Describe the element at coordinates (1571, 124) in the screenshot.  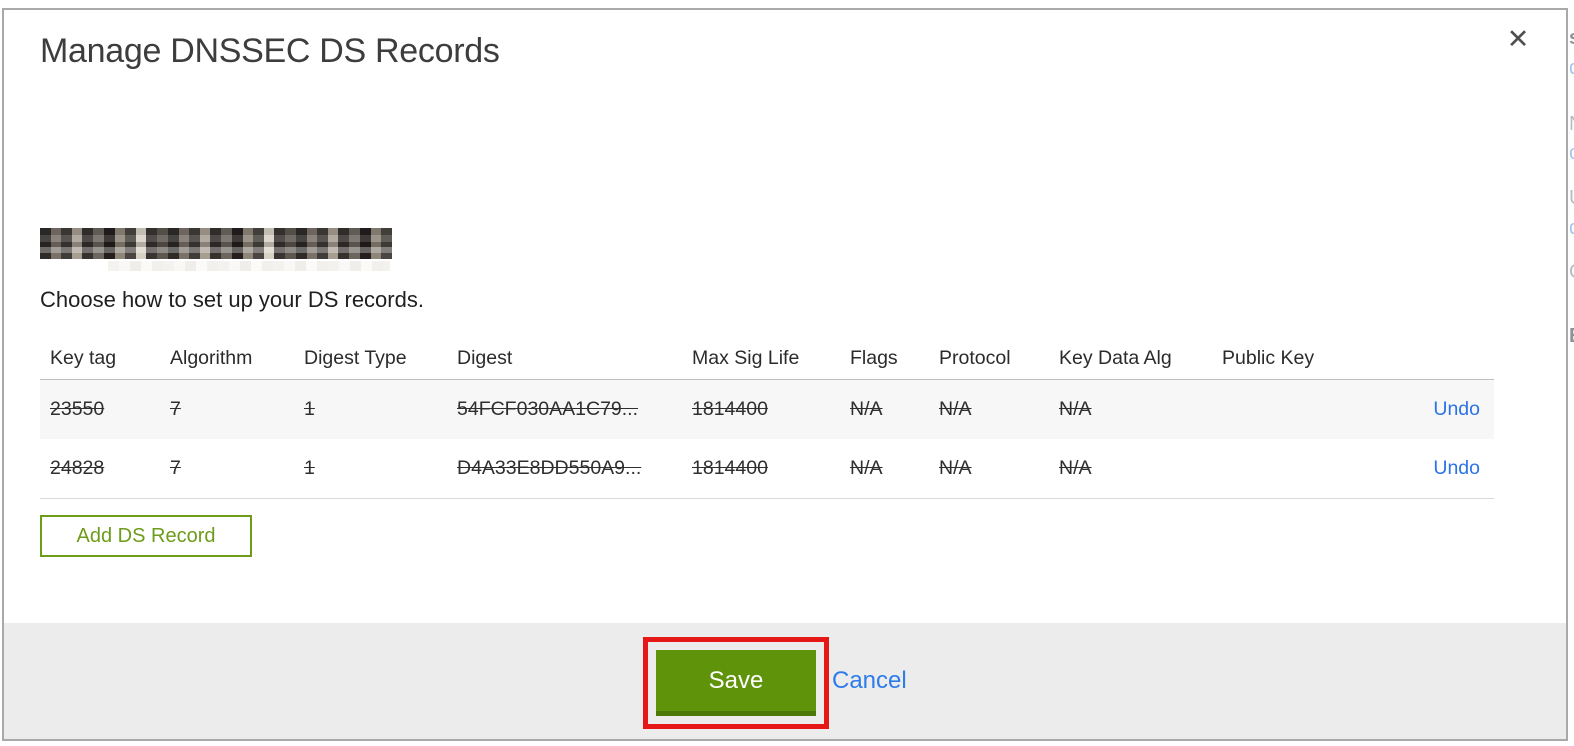
I see `clipped-background-text: N` at that location.